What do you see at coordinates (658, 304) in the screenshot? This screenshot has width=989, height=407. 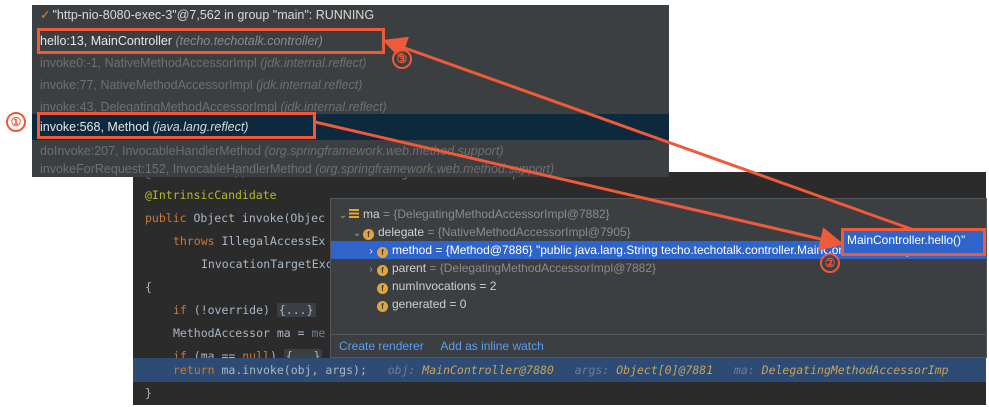 I see `var-row-generated: f generated = 0` at bounding box center [658, 304].